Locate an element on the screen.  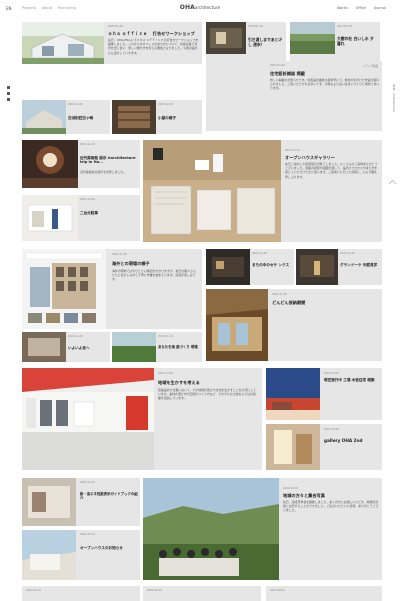
twitter-icon is located at coordinates (8, 99).